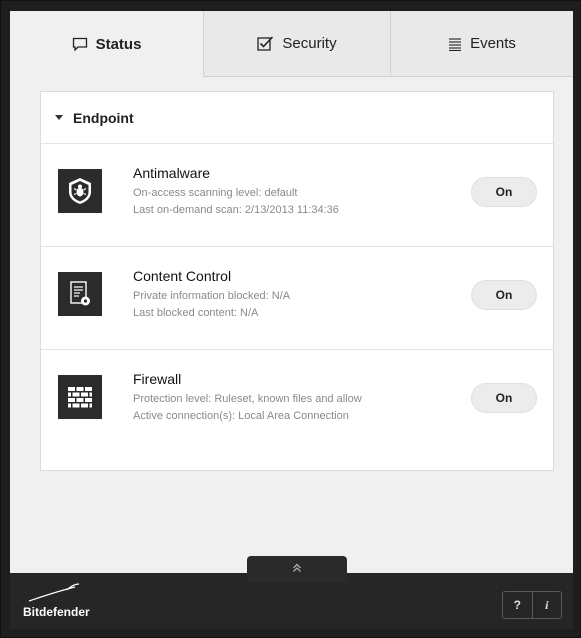 This screenshot has height=638, width=581. I want to click on document-gear-icon, so click(80, 294).